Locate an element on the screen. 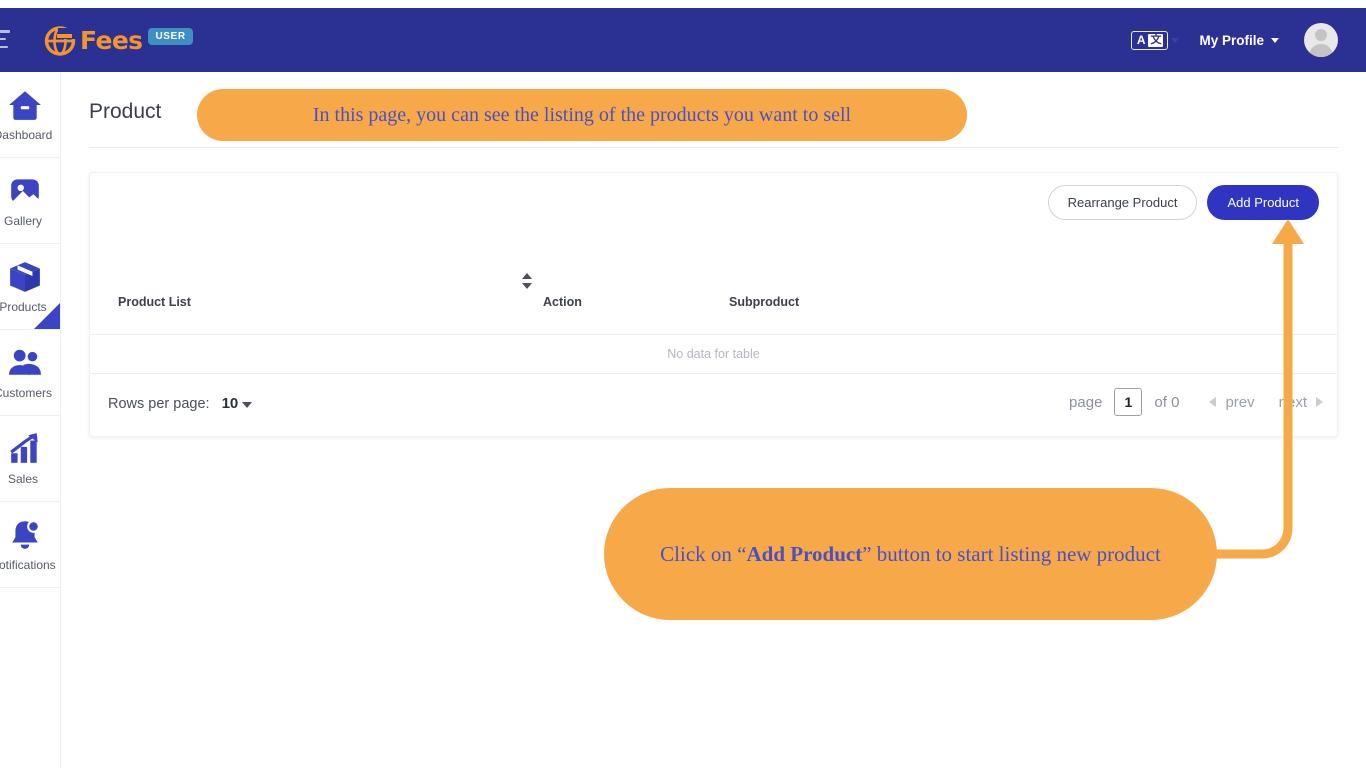  brand-name: Fees is located at coordinates (111, 40).